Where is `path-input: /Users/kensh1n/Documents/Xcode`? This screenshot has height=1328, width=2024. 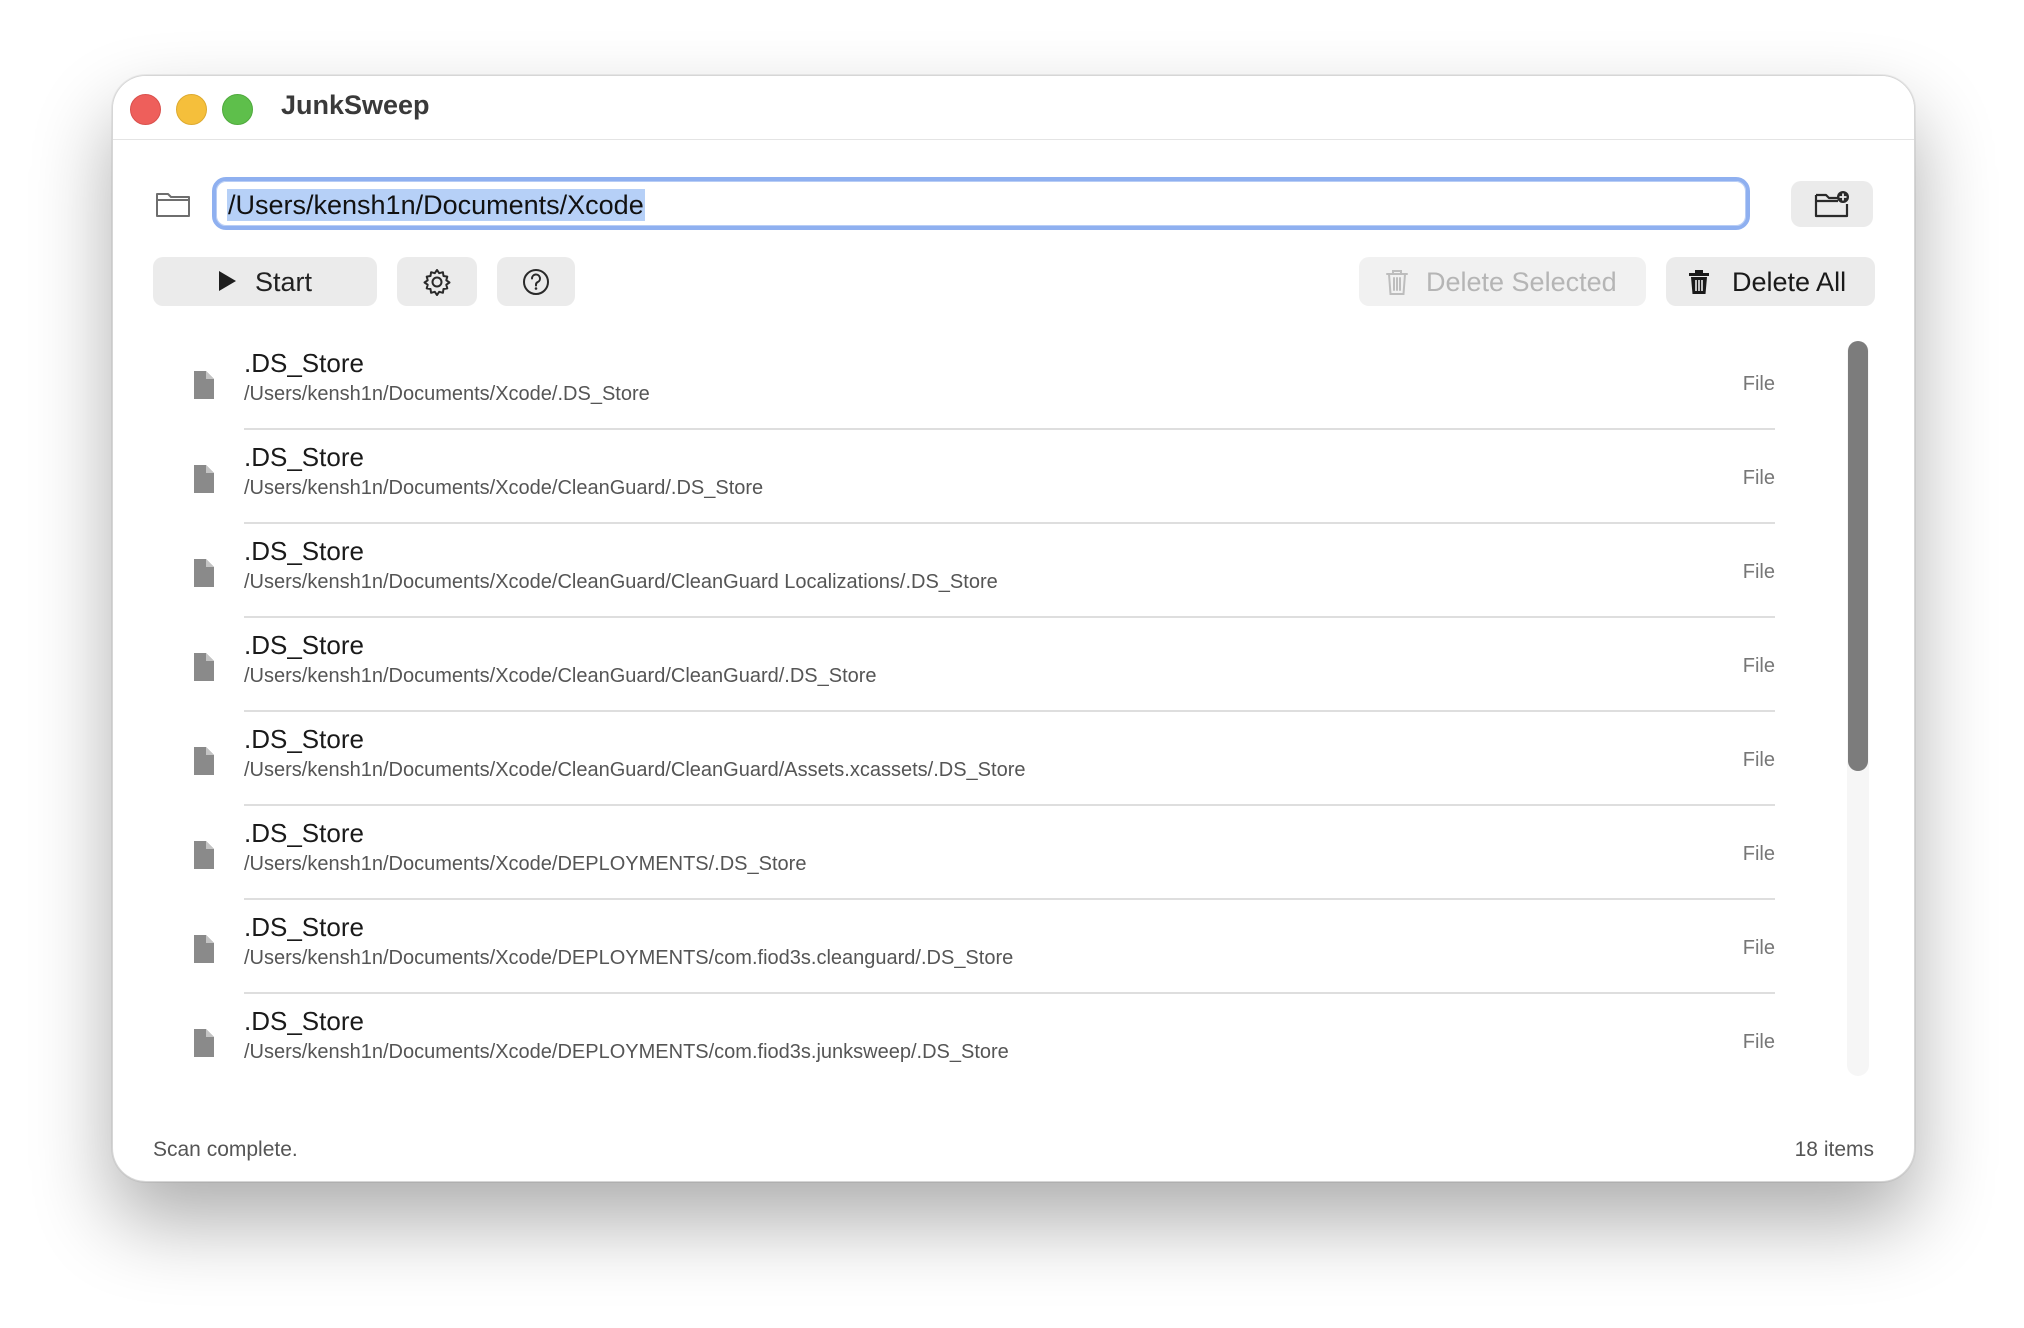
path-input: /Users/kensh1n/Documents/Xcode is located at coordinates (981, 203).